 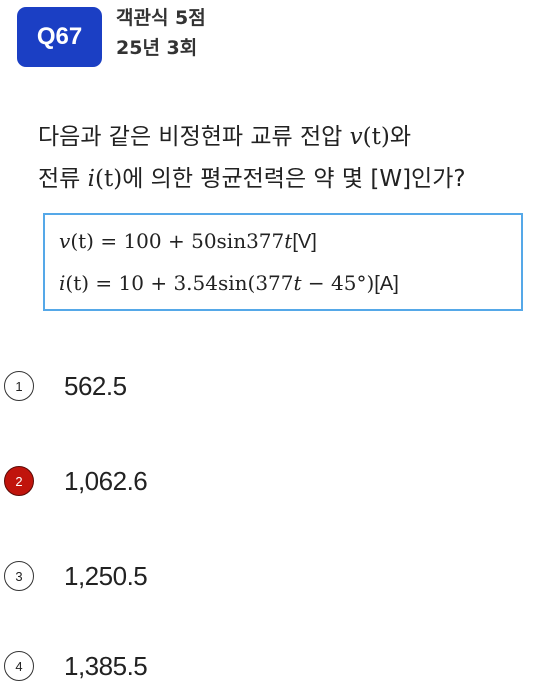 I want to click on answer-option-2: 2 1,062.6, so click(x=76, y=481).